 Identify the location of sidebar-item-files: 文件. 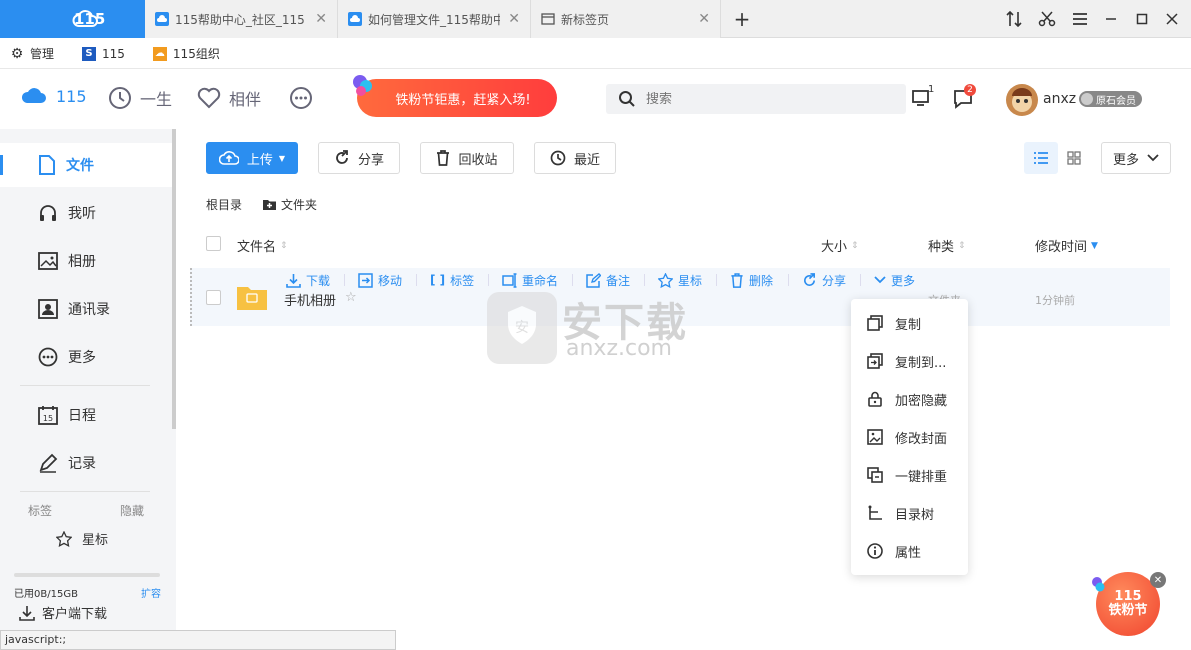
(86, 165).